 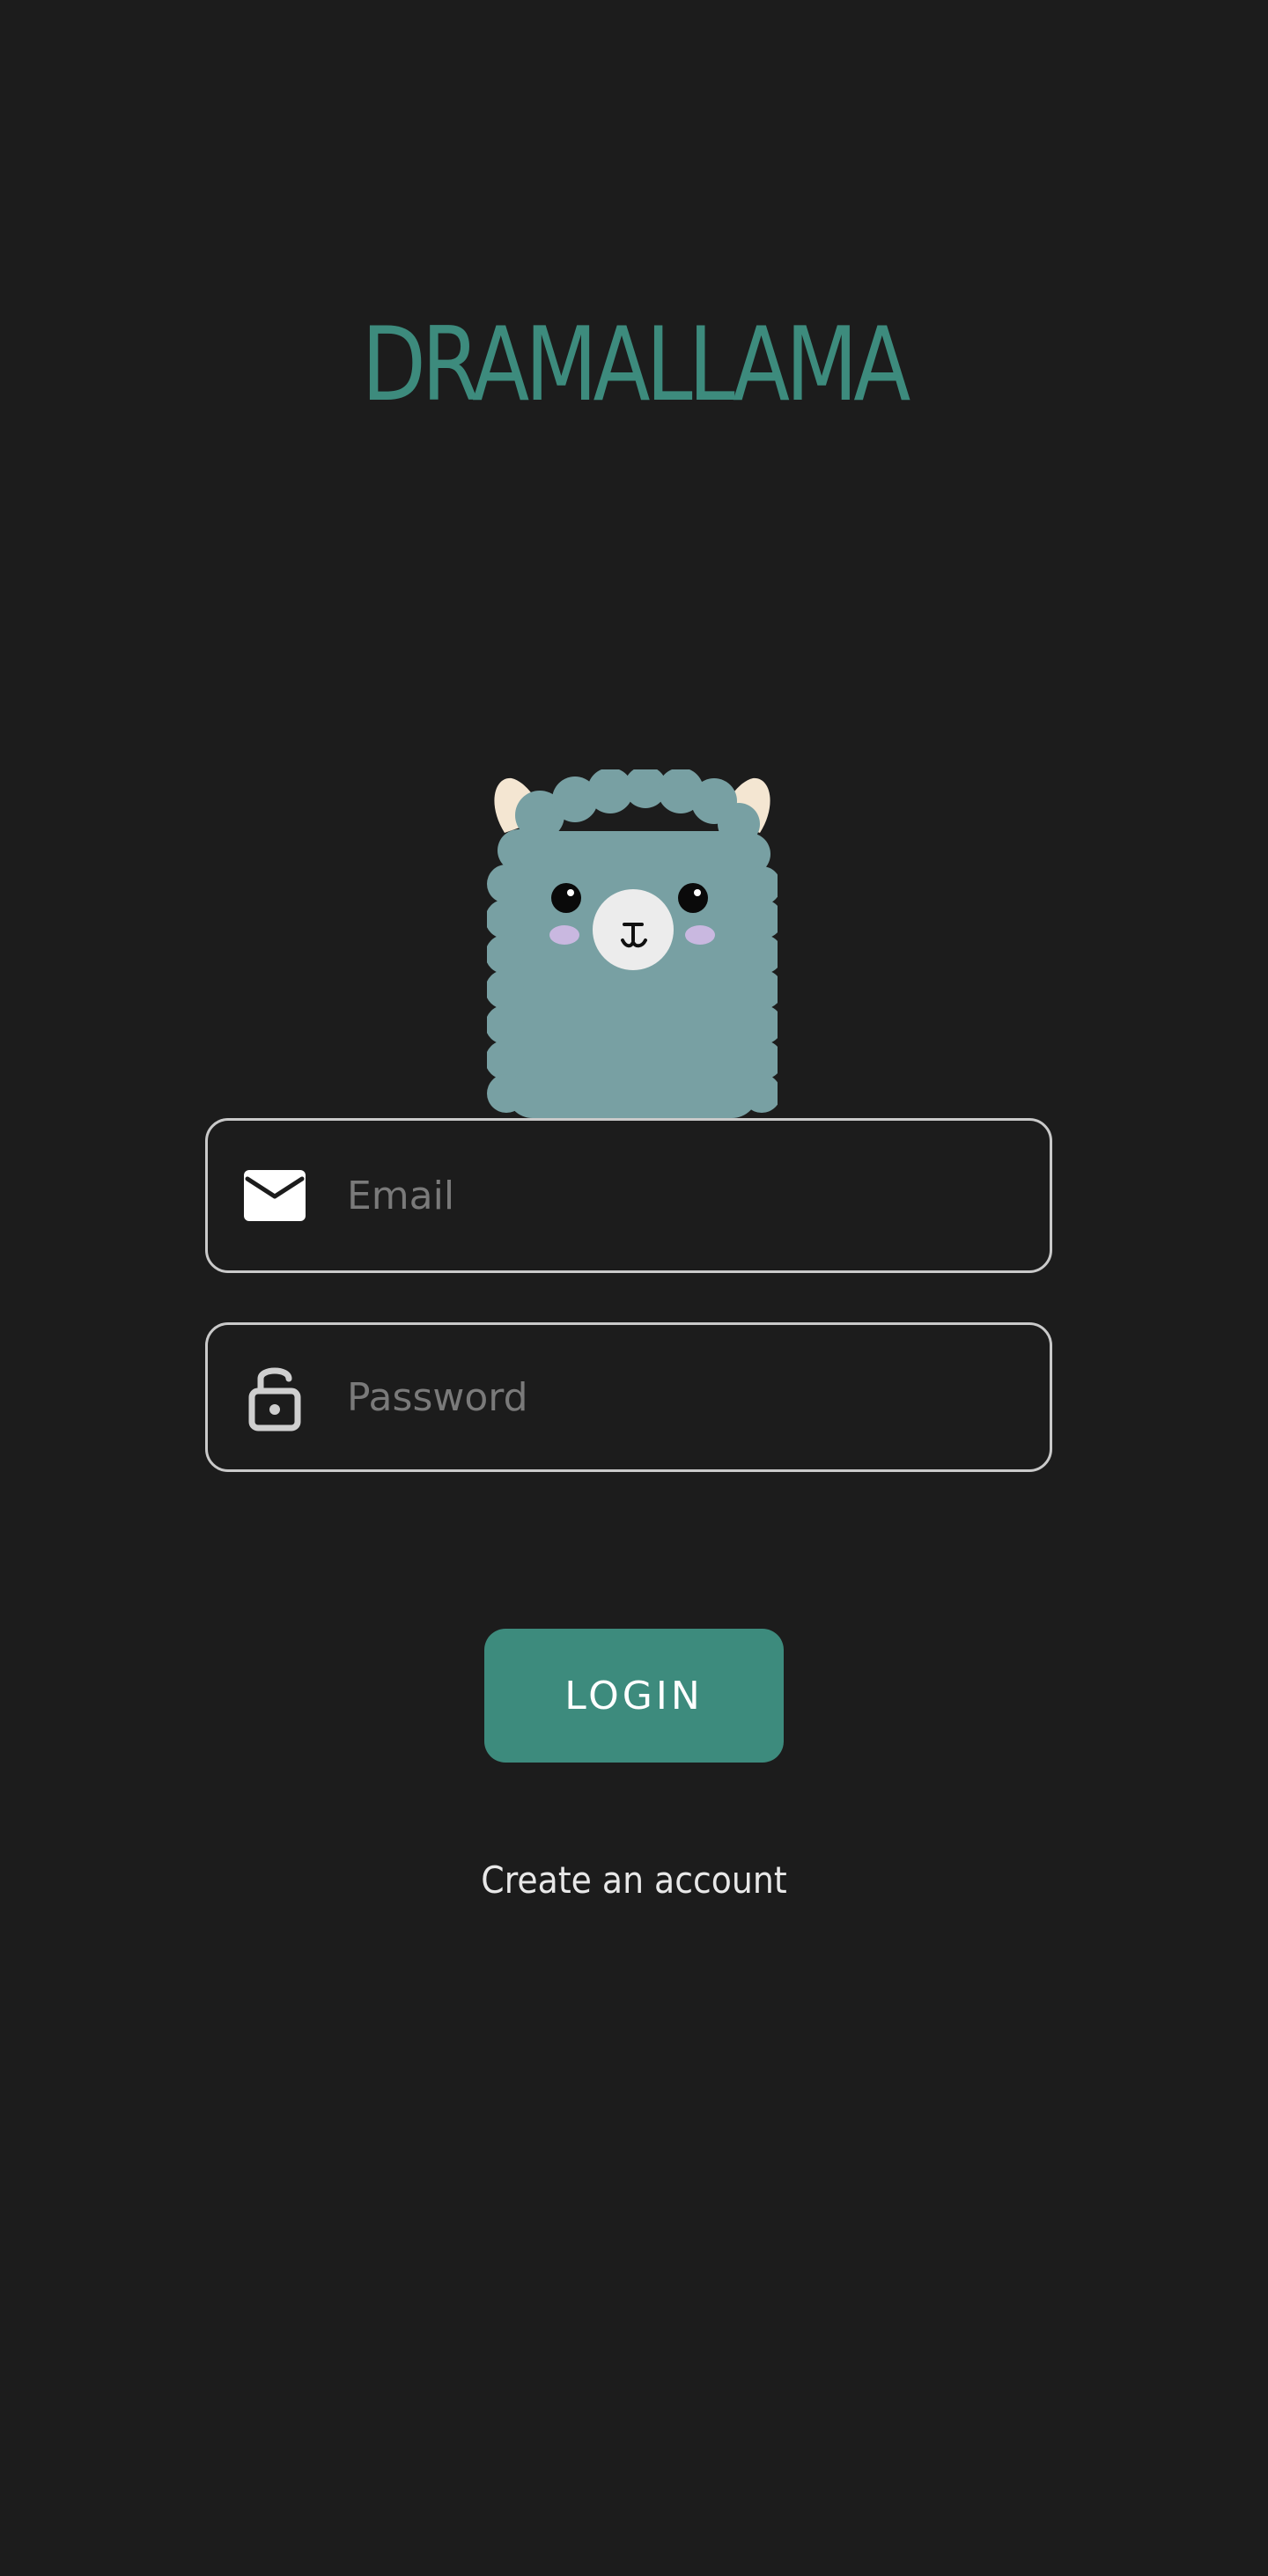 I want to click on email-field, so click(x=628, y=1195).